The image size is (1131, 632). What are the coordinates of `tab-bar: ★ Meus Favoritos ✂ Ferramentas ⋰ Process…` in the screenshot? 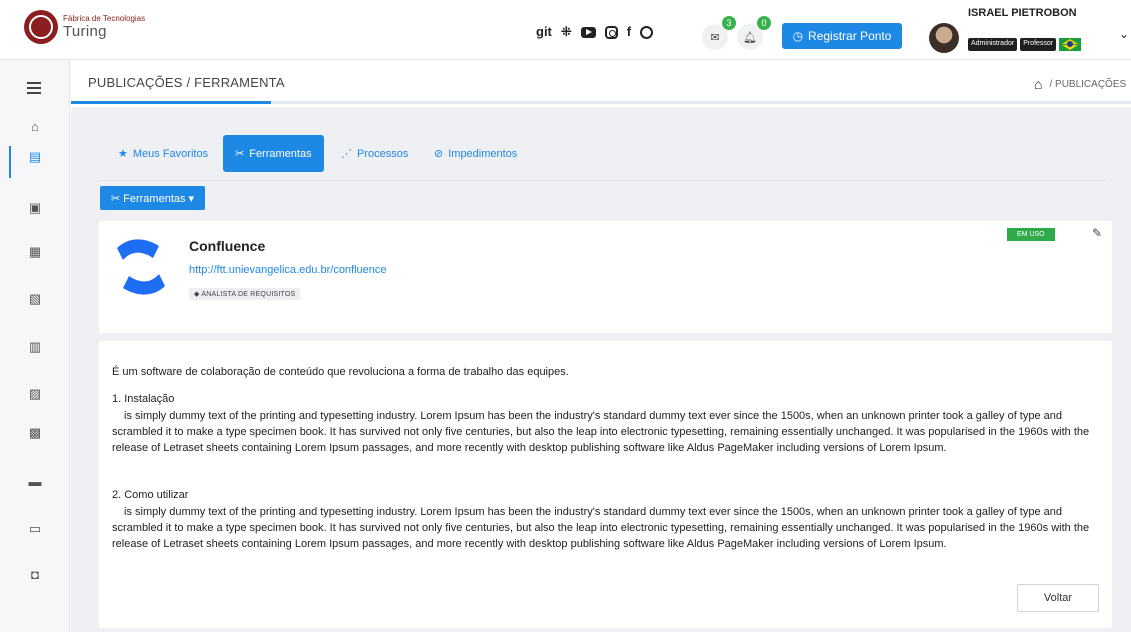 It's located at (603, 158).